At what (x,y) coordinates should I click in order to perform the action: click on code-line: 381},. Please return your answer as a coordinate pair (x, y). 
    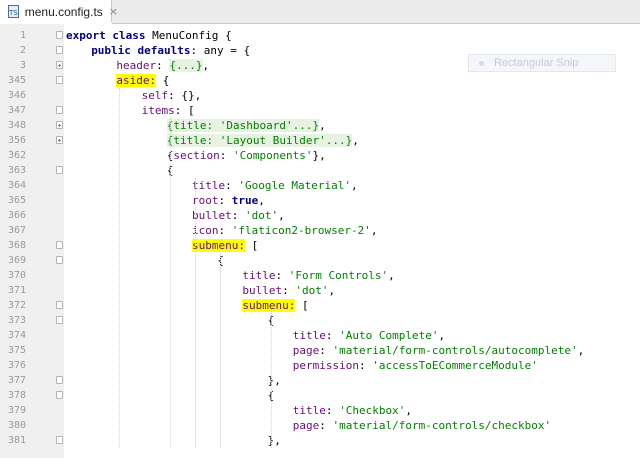
    Looking at the image, I should click on (320, 440).